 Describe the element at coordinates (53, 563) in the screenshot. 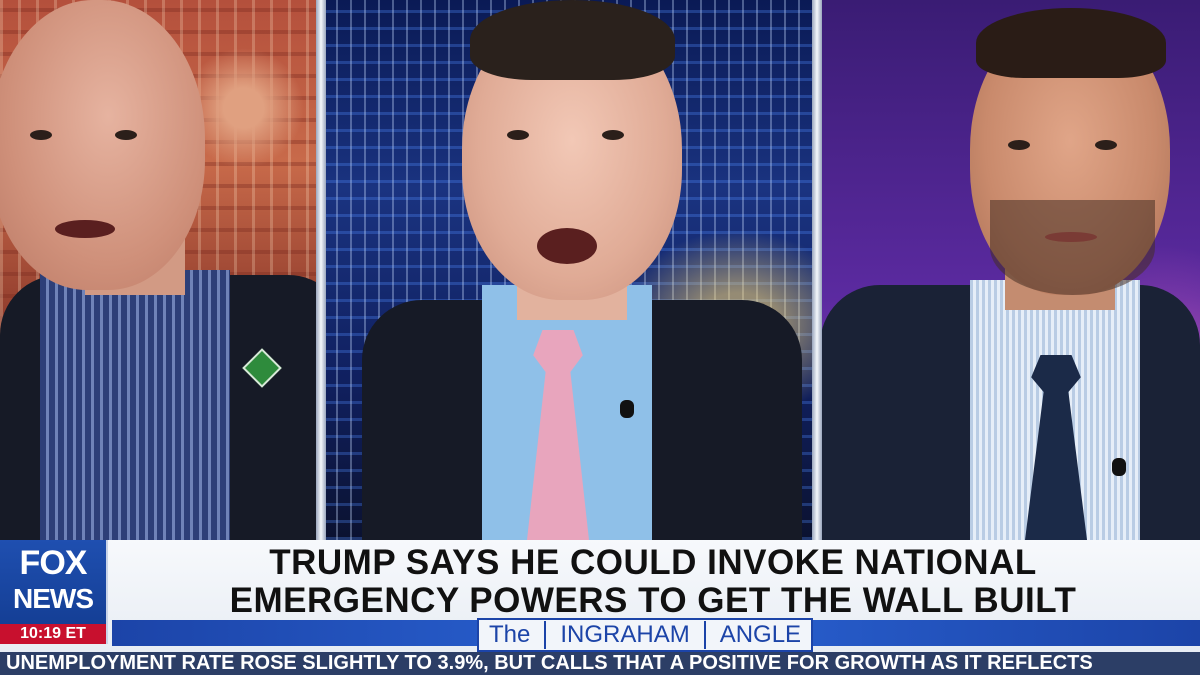

I see `logo-line-fox: FOX` at that location.